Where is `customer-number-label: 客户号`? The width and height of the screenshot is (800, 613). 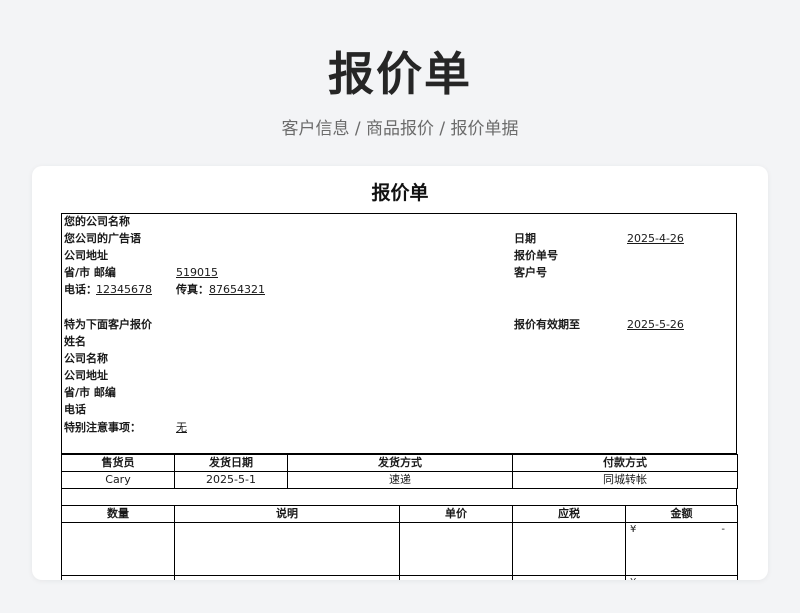
customer-number-label: 客户号 is located at coordinates (530, 272).